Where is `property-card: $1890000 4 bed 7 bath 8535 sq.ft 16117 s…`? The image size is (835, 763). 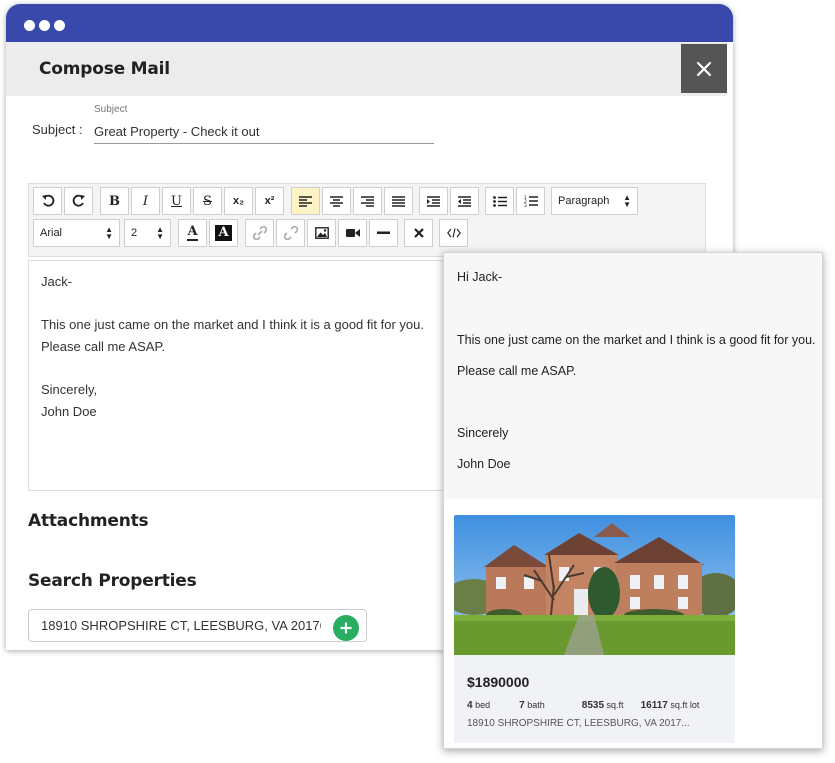 property-card: $1890000 4 bed 7 bath 8535 sq.ft 16117 s… is located at coordinates (594, 629).